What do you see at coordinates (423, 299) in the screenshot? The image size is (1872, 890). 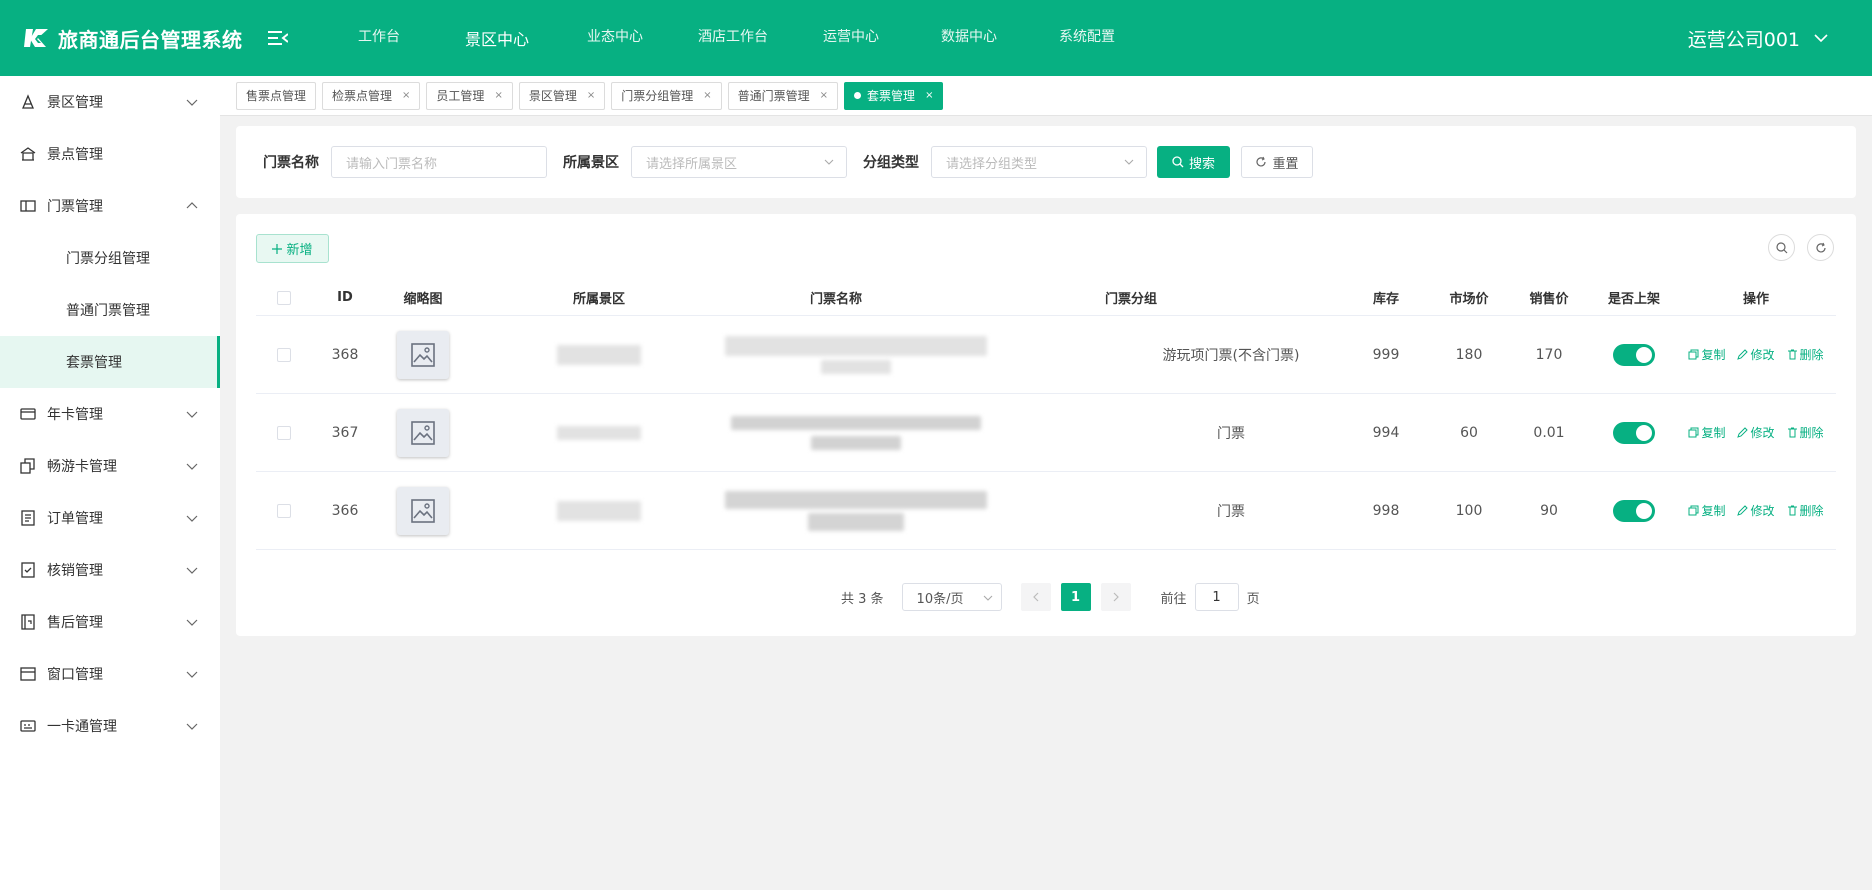 I see `col-thumbnail: 缩略图` at bounding box center [423, 299].